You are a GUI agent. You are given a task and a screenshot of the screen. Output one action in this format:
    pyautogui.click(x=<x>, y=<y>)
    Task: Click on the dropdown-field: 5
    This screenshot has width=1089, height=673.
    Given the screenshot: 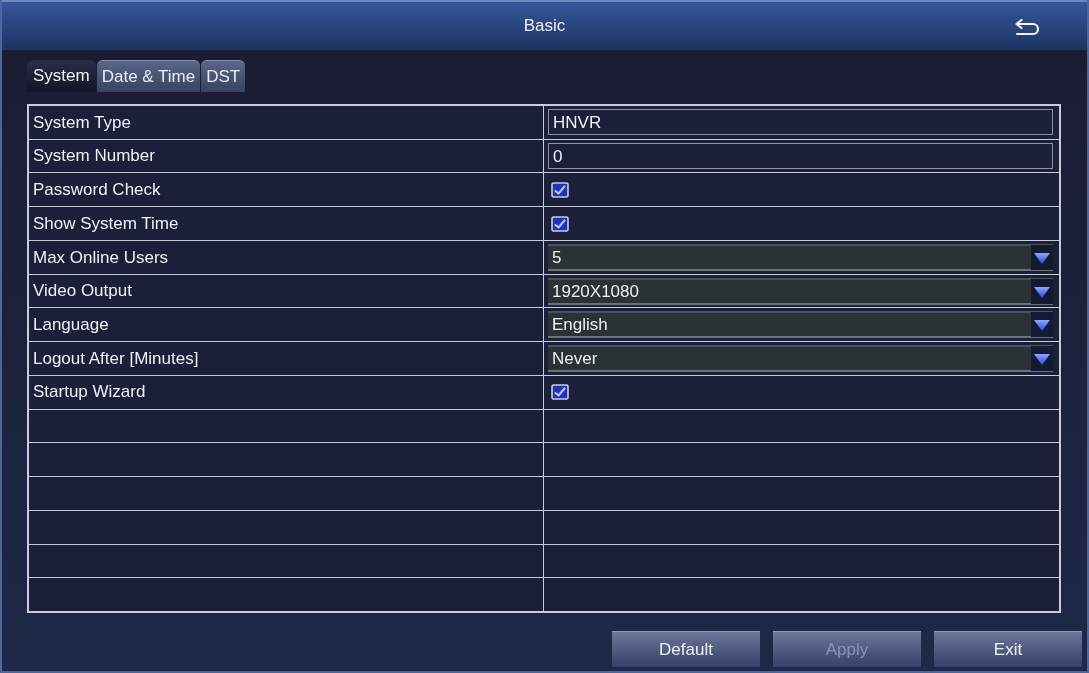 What is the action you would take?
    pyautogui.click(x=800, y=257)
    